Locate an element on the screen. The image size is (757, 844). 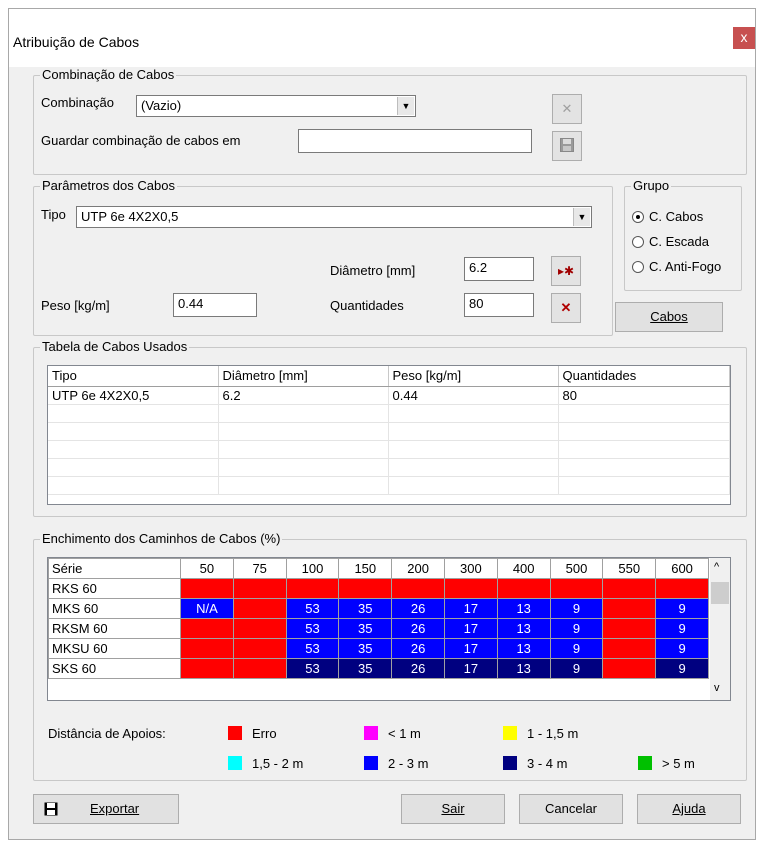
table-row: RKS 60 is located at coordinates (378, 588).